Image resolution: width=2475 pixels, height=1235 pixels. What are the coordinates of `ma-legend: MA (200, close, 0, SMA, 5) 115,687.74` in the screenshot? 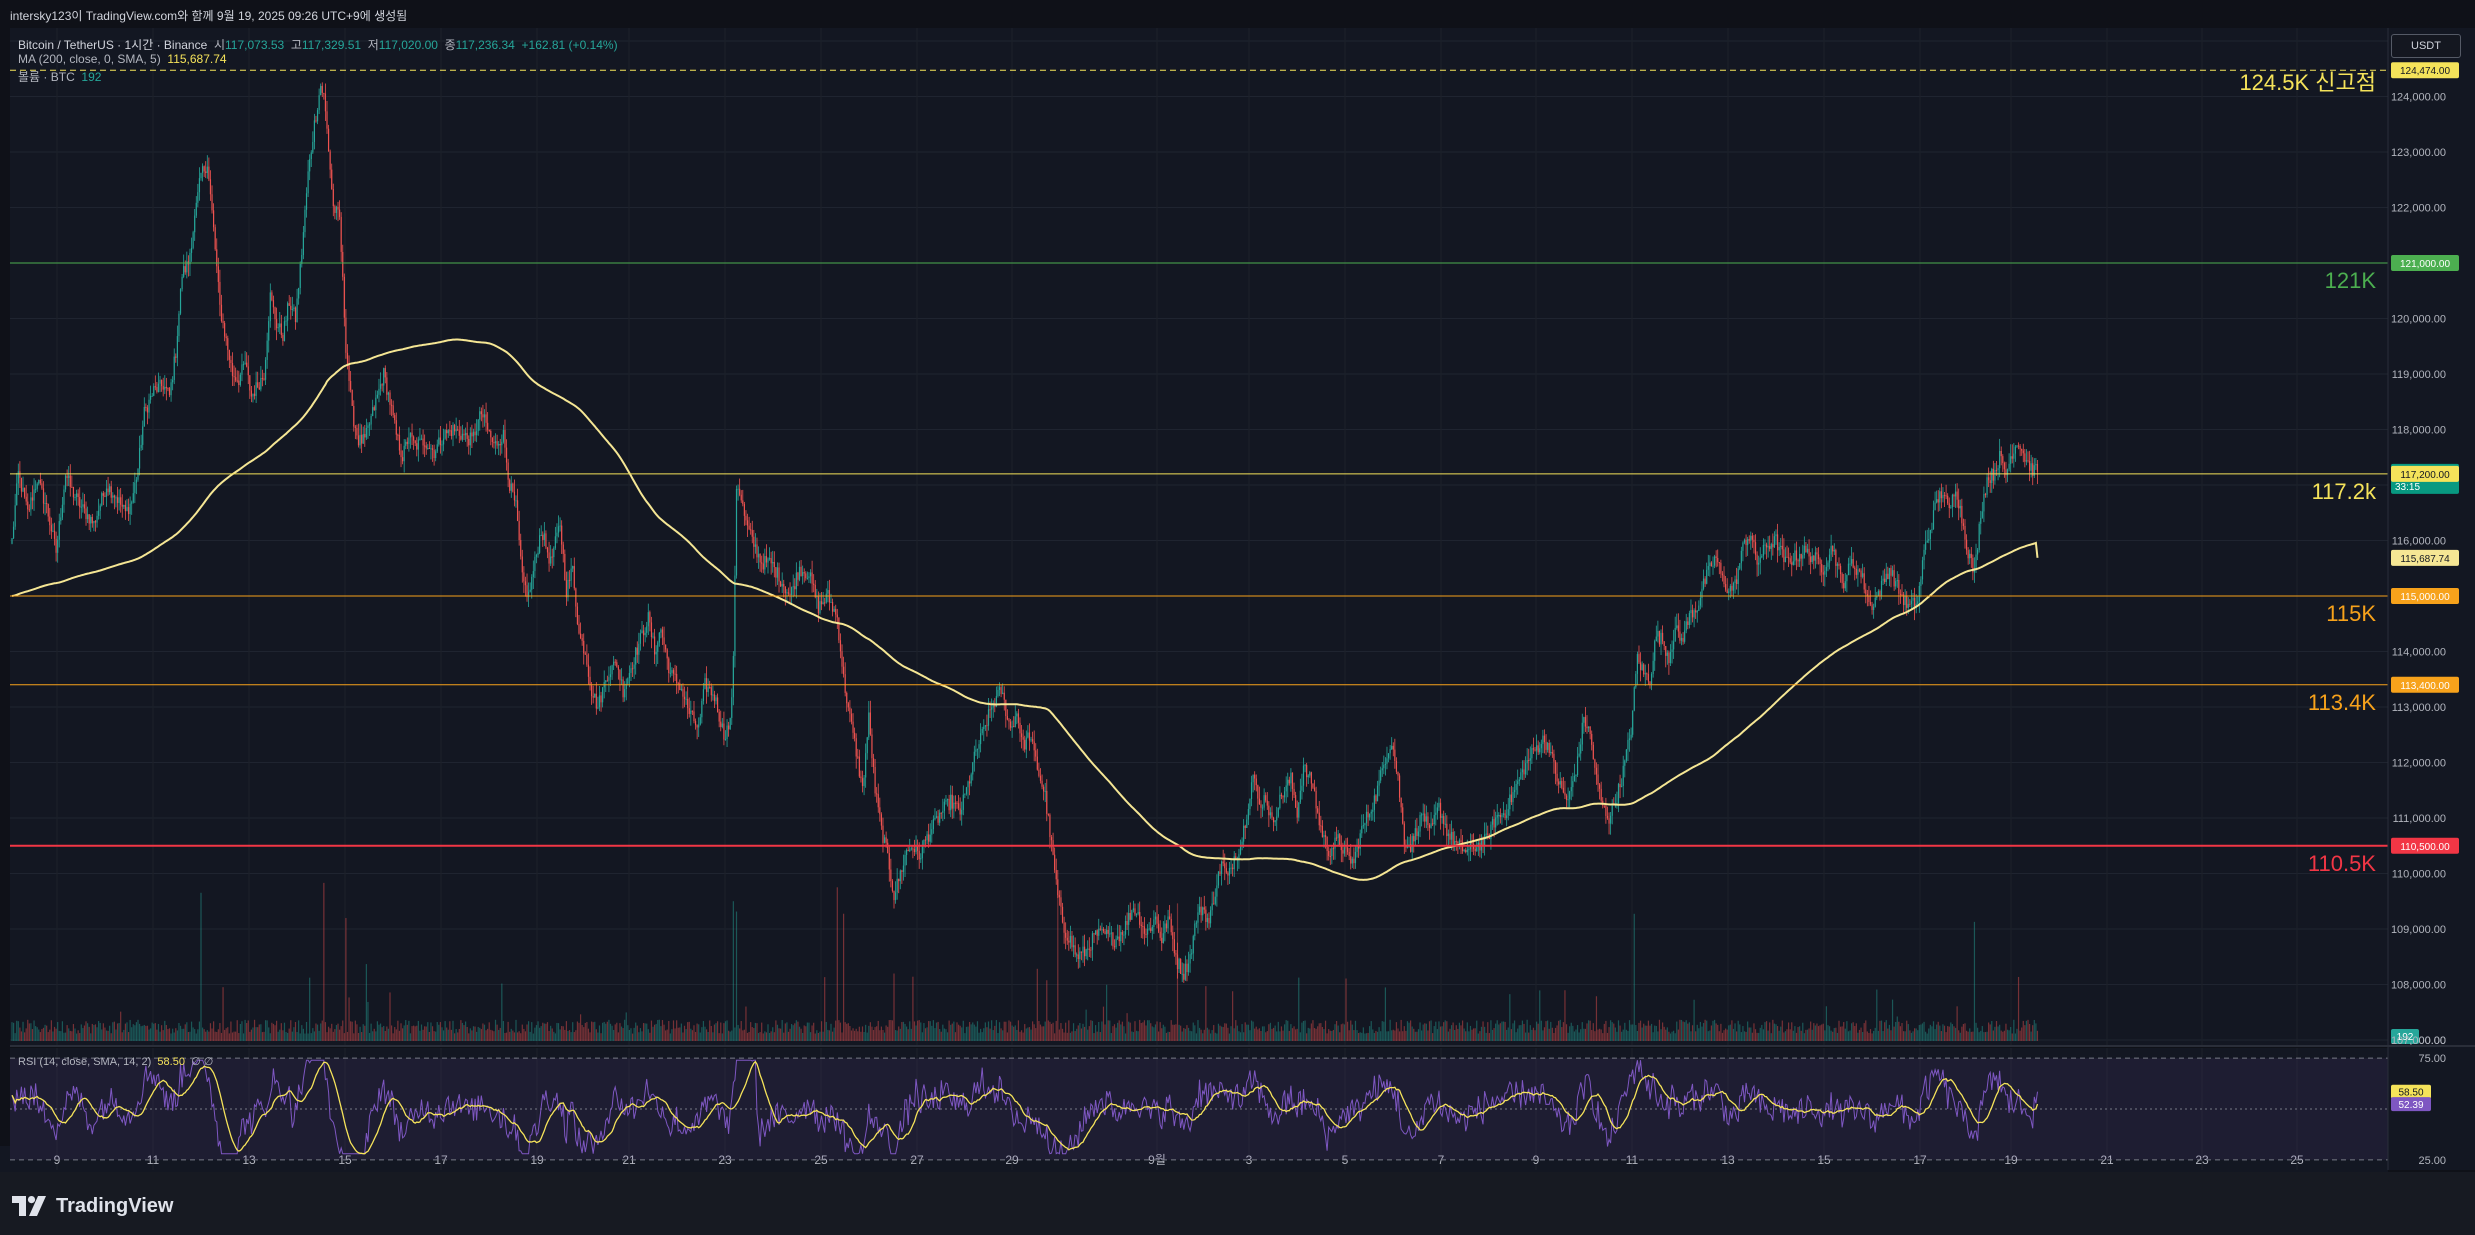 It's located at (122, 59).